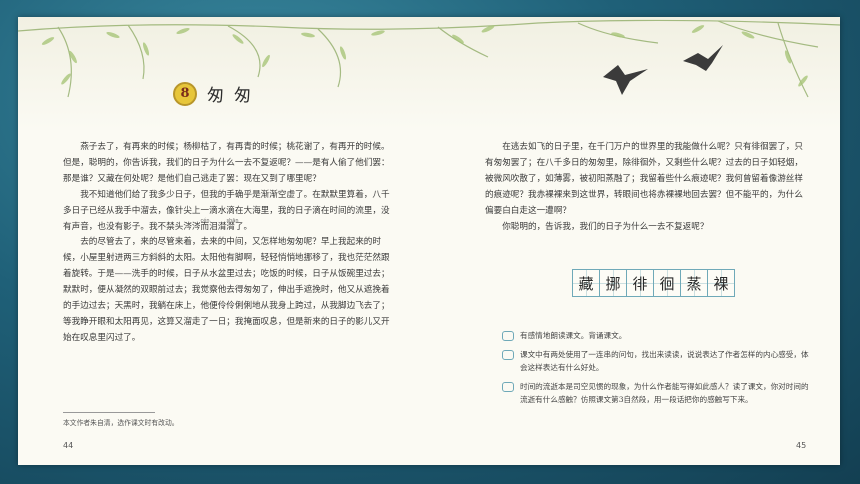 This screenshot has width=860, height=484. I want to click on vocab-char-text: 挪, so click(613, 283).